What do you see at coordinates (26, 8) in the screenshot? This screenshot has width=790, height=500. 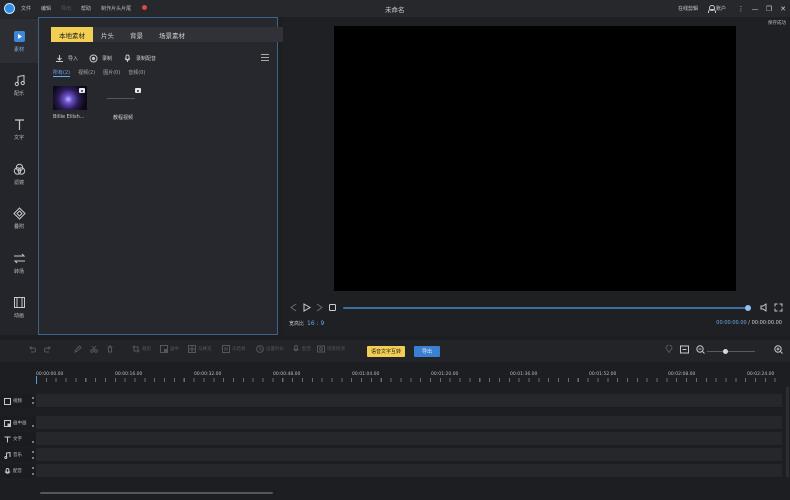 I see `menu-file: 文件` at bounding box center [26, 8].